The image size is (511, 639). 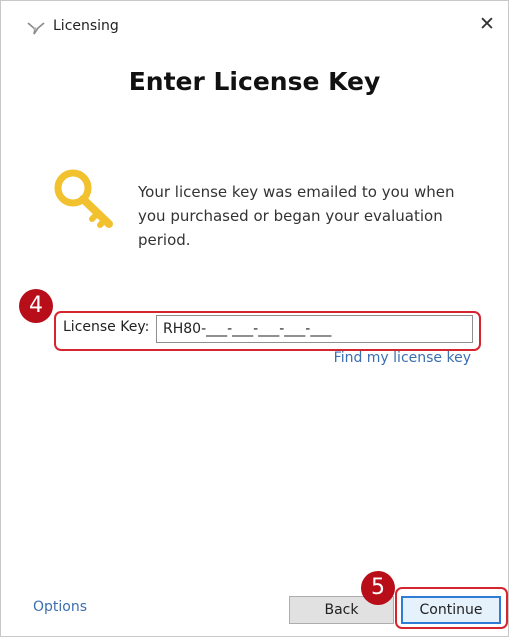 I want to click on license-key-input, so click(x=314, y=329).